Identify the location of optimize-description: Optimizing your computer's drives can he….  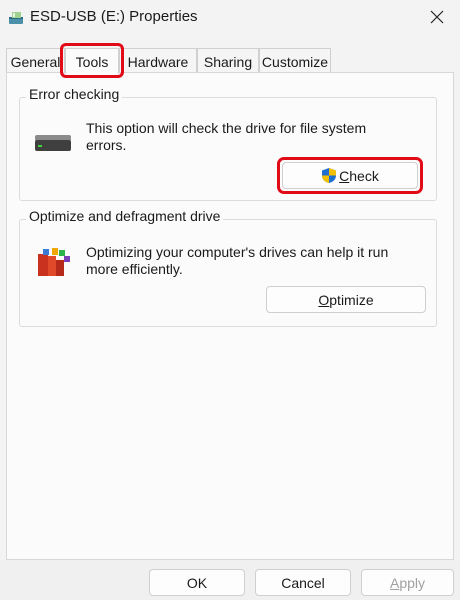
(237, 260).